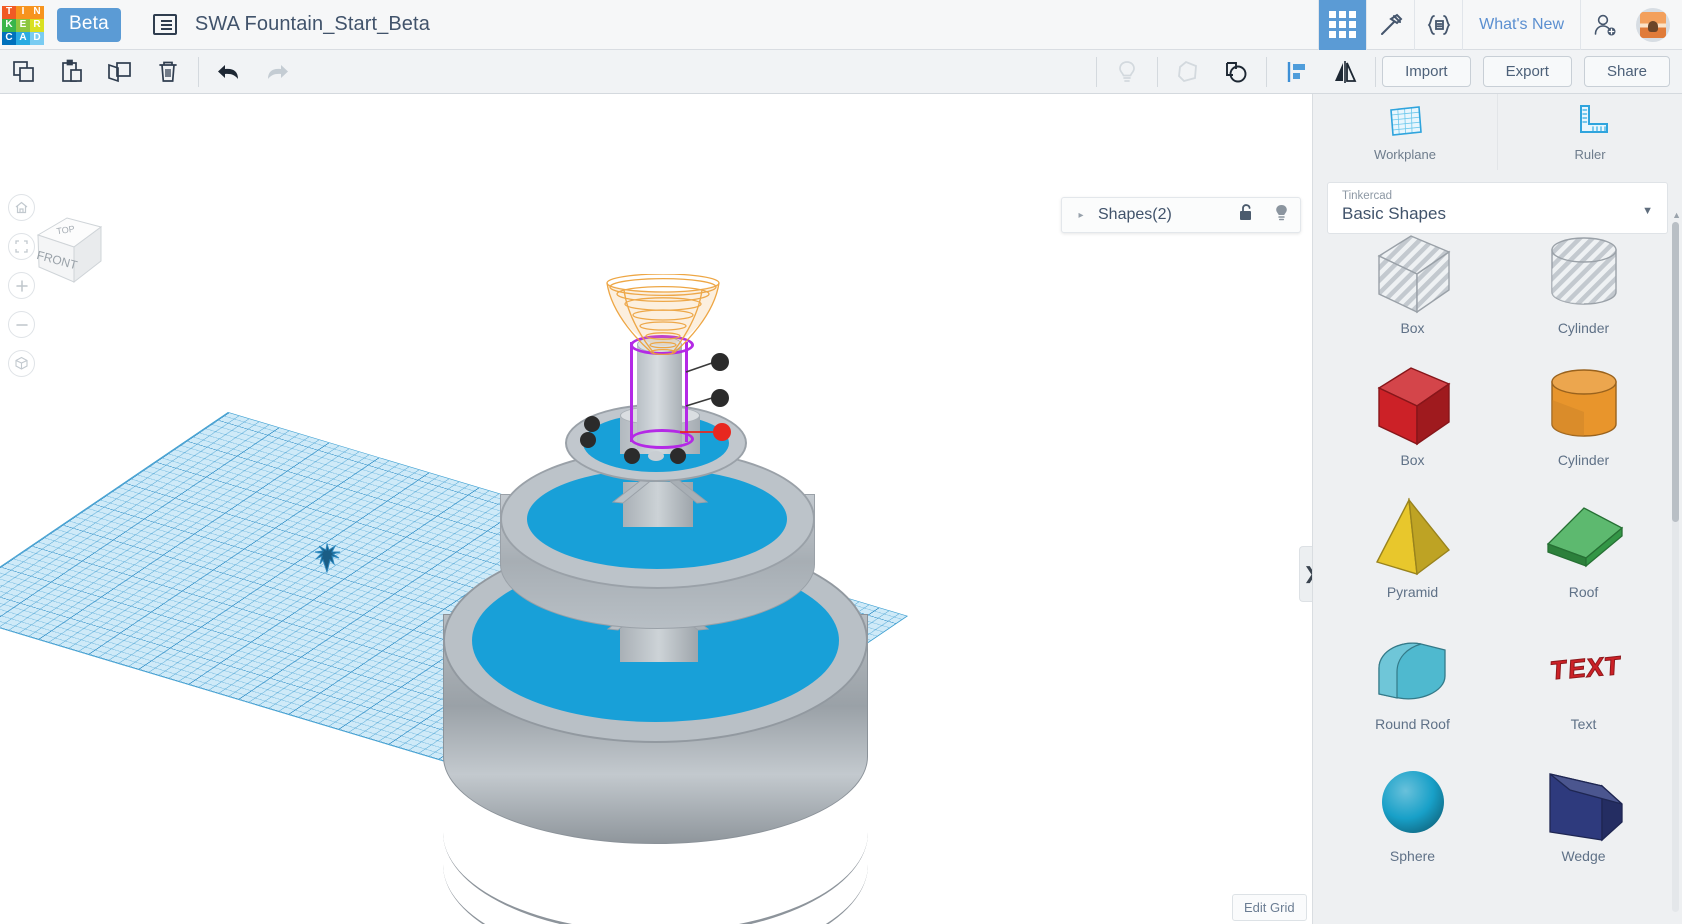 Image resolution: width=1682 pixels, height=924 pixels. Describe the element at coordinates (327, 559) in the screenshot. I see `plant-decoration` at that location.